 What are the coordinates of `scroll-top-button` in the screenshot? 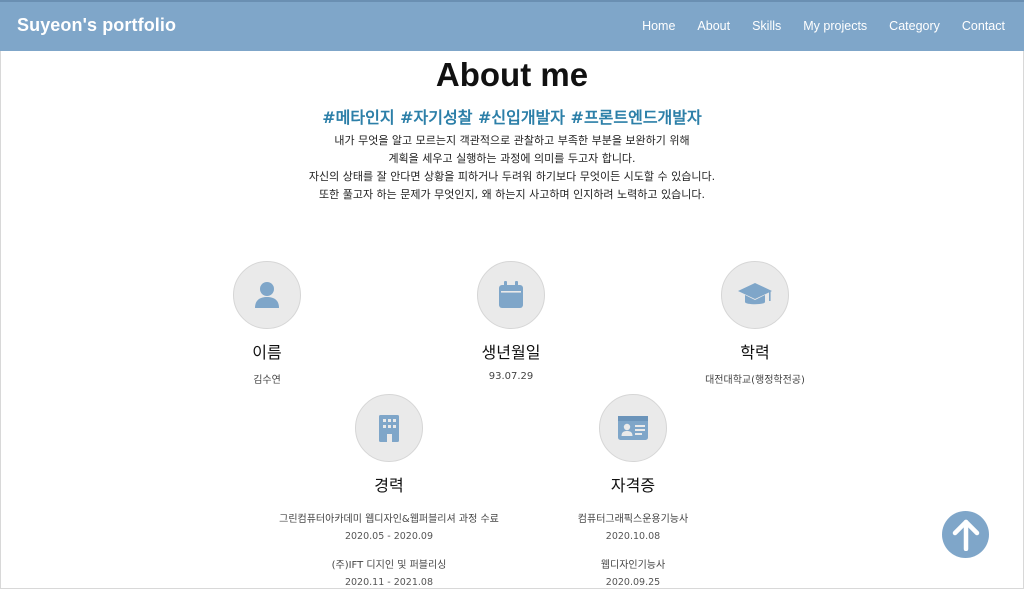 It's located at (965, 534).